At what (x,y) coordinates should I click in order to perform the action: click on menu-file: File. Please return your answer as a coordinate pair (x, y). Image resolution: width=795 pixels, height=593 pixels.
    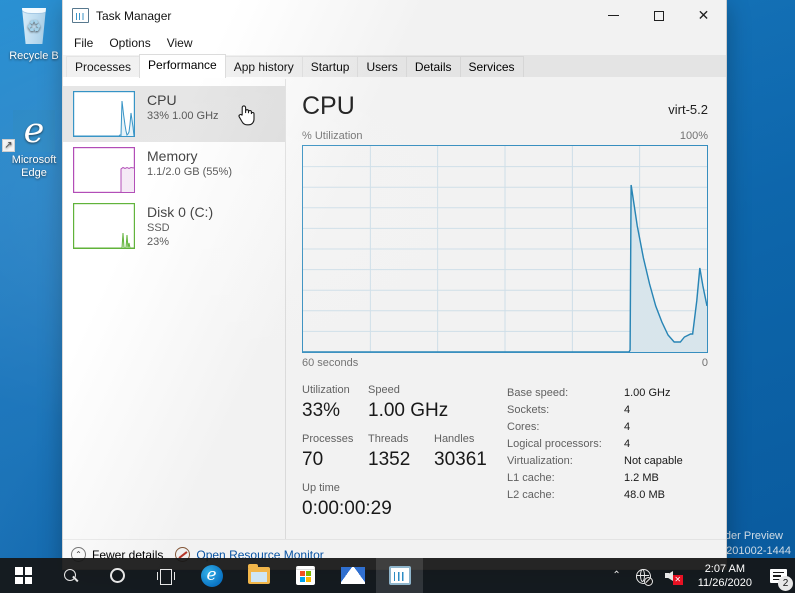
    Looking at the image, I should click on (83, 43).